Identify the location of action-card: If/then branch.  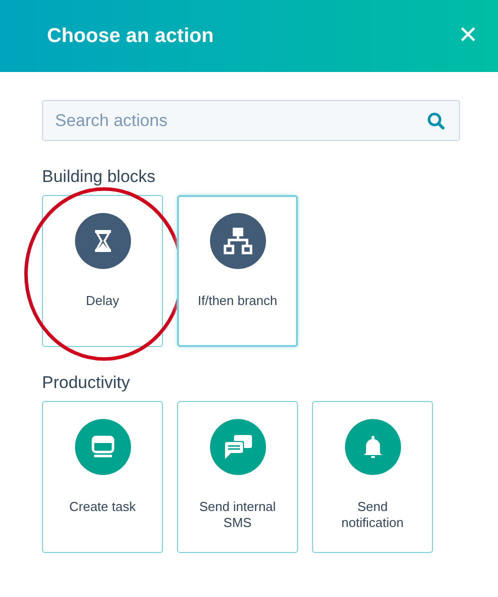
(237, 271).